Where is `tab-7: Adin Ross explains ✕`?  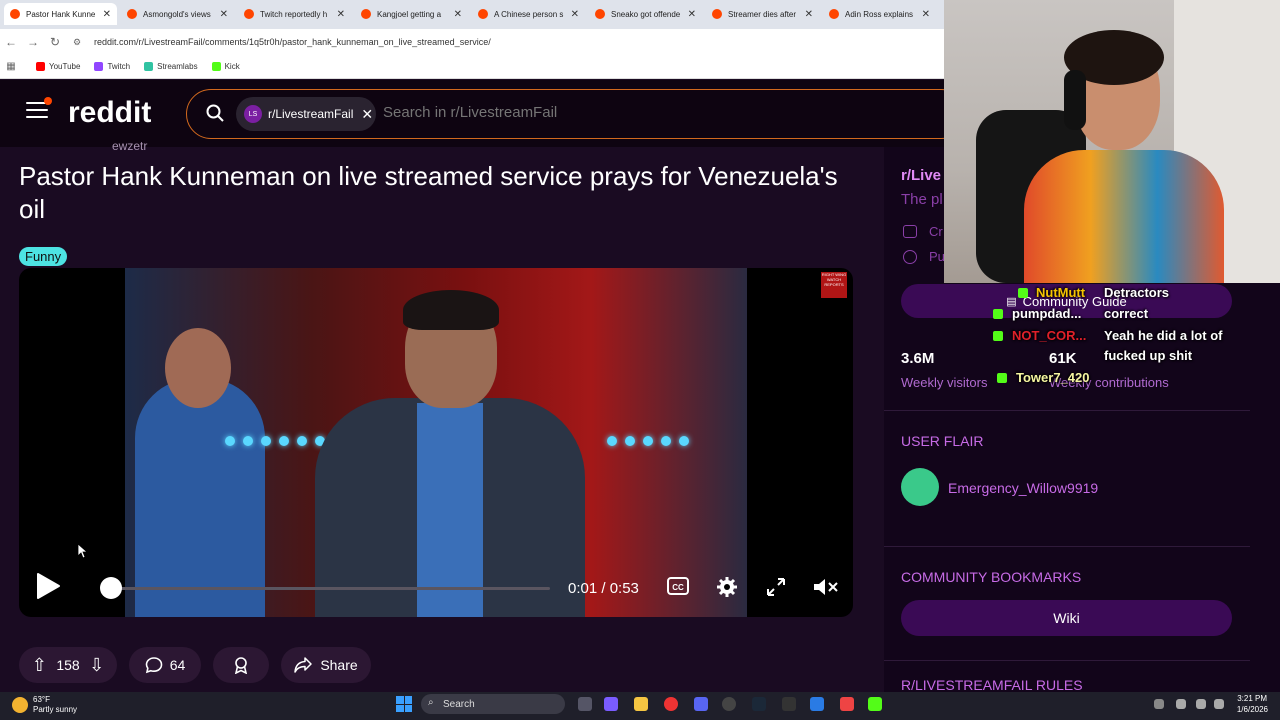
tab-7: Adin Ross explains ✕ is located at coordinates (879, 14).